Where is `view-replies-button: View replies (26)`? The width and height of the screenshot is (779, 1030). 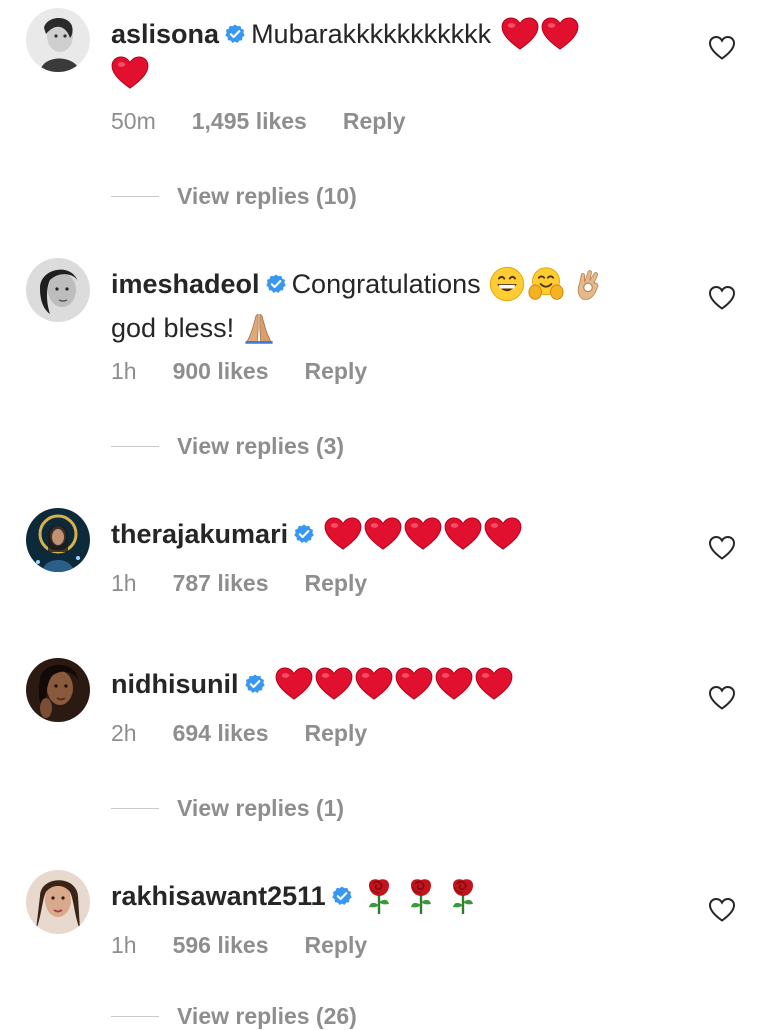
view-replies-button: View replies (26) is located at coordinates (234, 1016).